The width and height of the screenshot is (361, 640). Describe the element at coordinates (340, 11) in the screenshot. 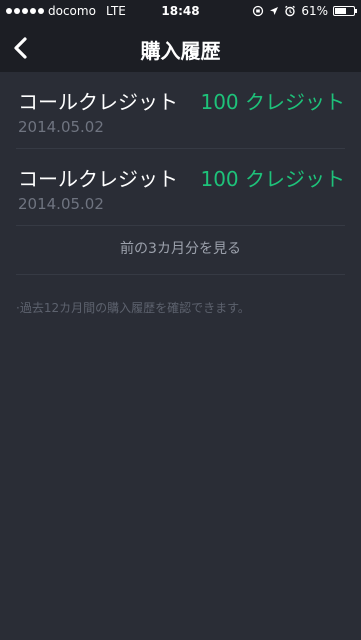

I see `battery-level-fill` at that location.